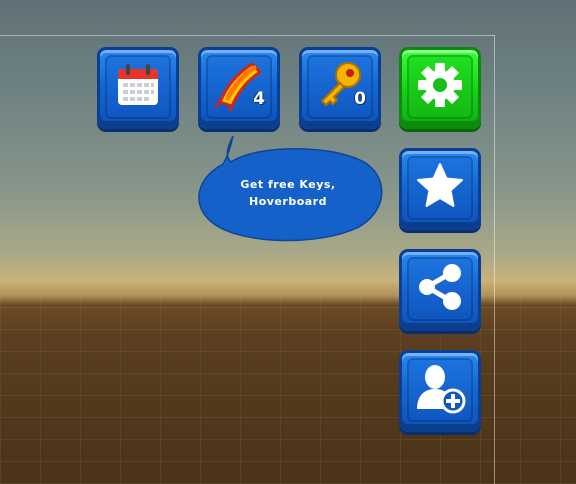  Describe the element at coordinates (494, 259) in the screenshot. I see `viewport-border-right` at that location.